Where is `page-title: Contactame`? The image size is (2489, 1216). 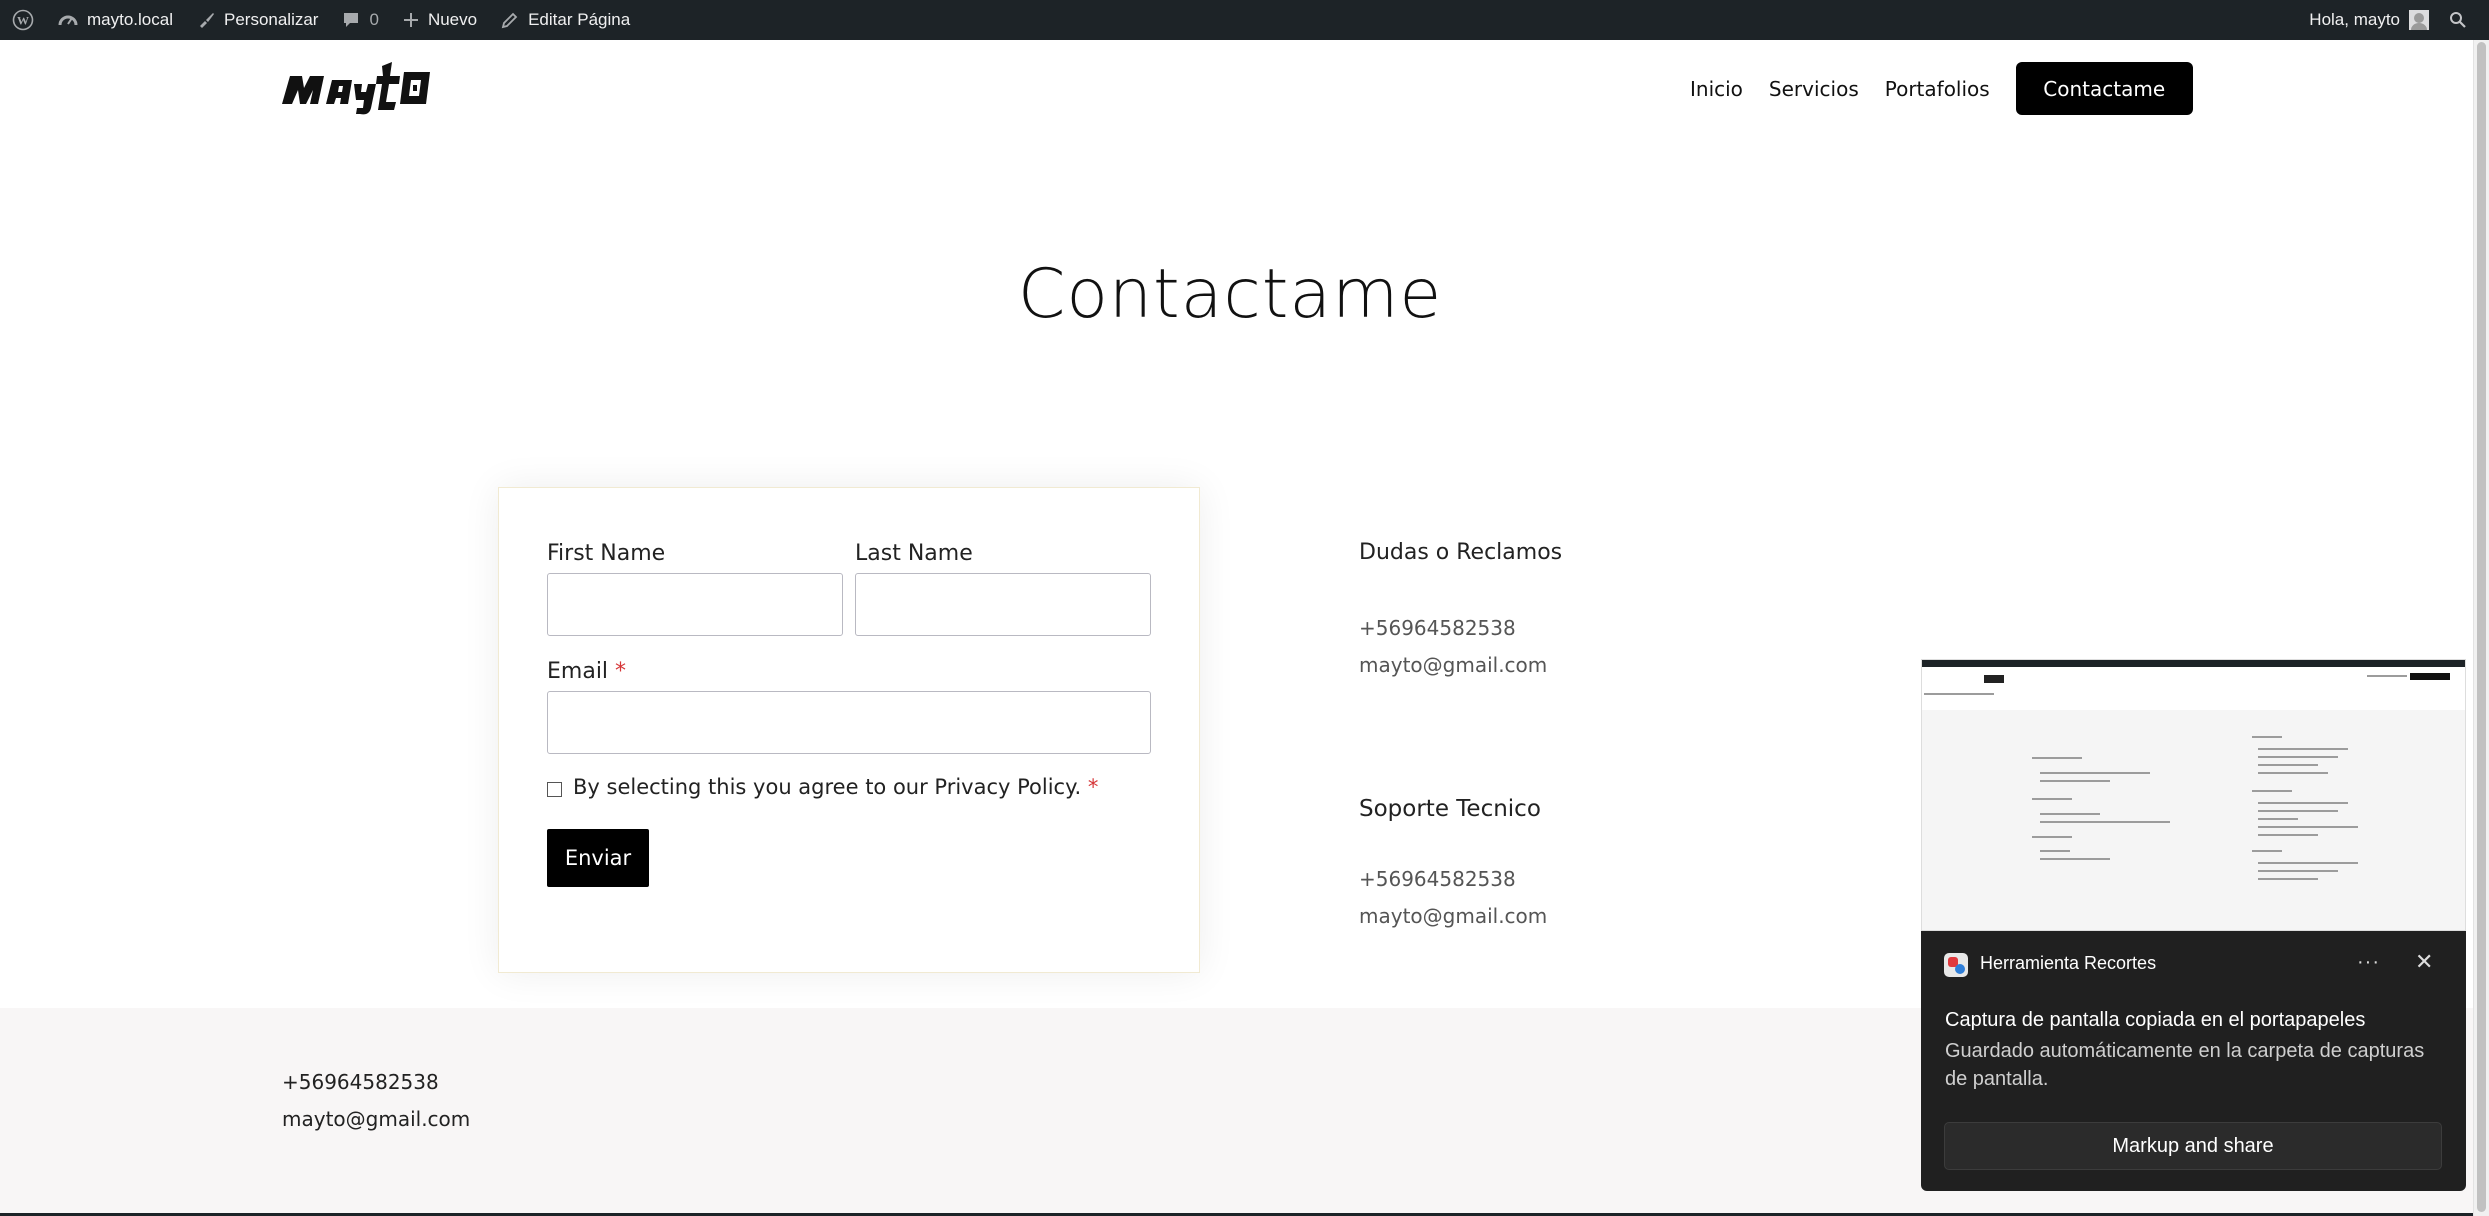 page-title: Contactame is located at coordinates (1230, 294).